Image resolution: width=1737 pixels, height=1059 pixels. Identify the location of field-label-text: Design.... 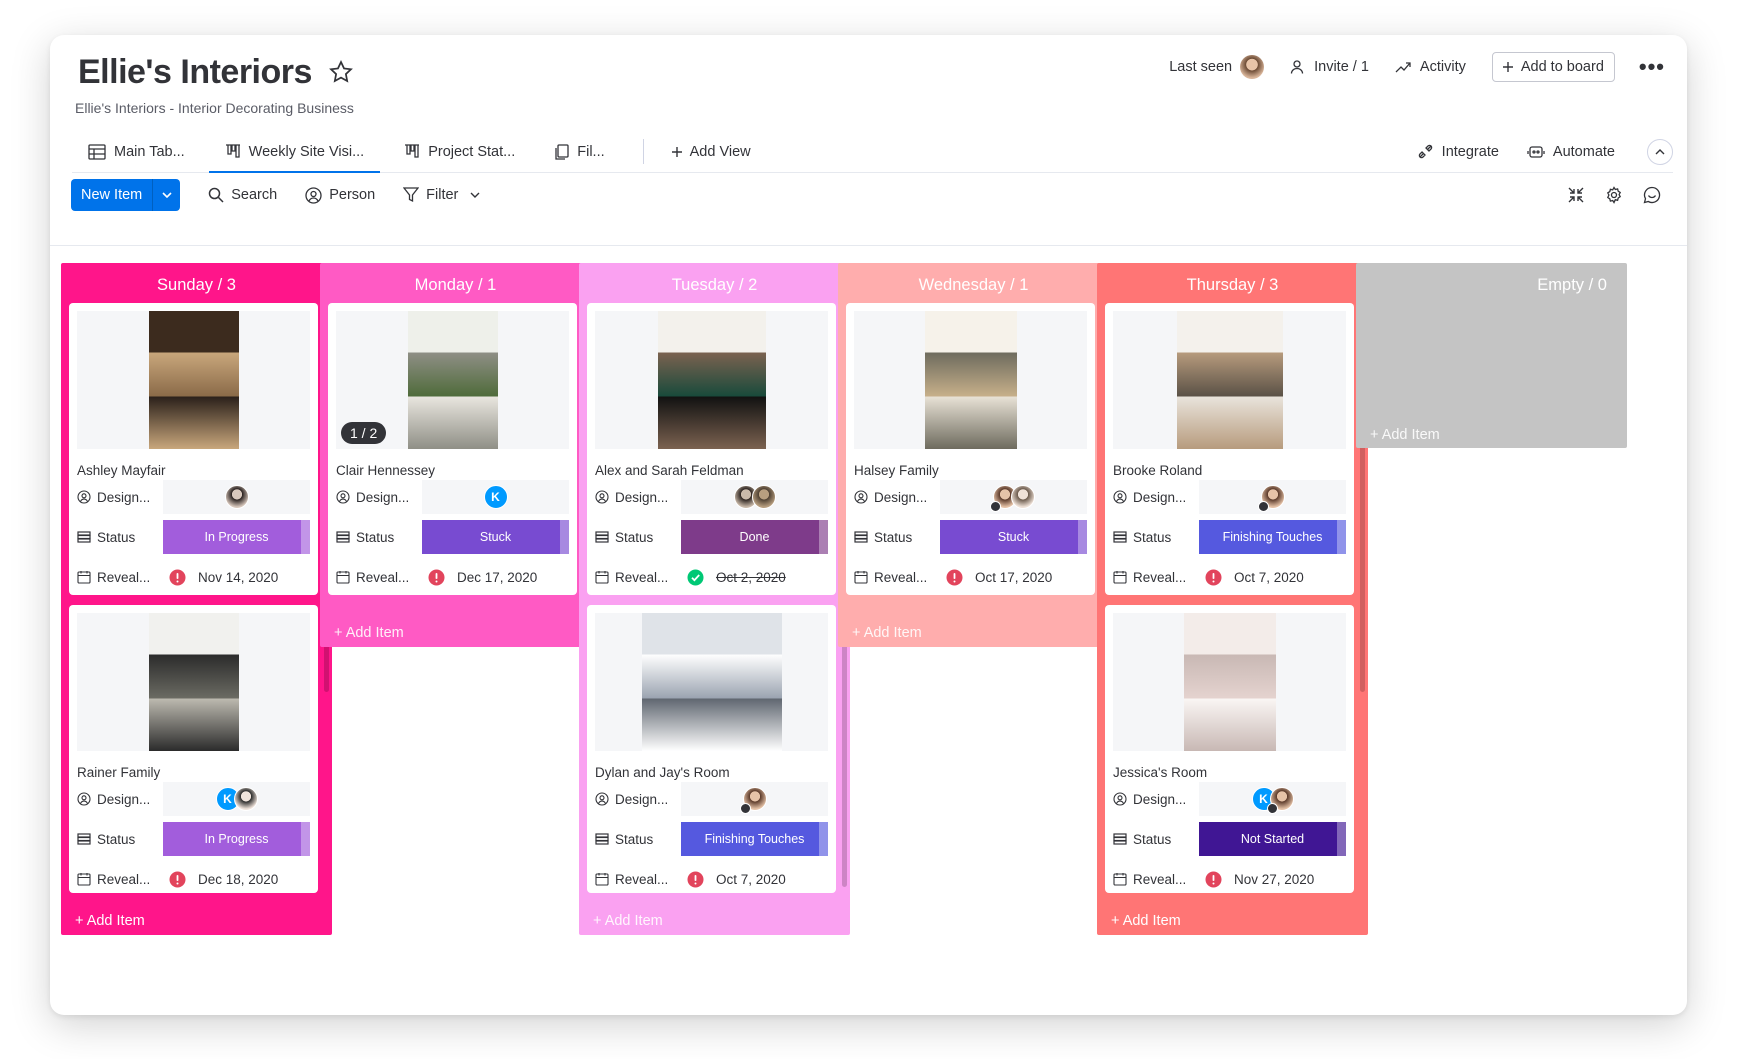
(642, 497).